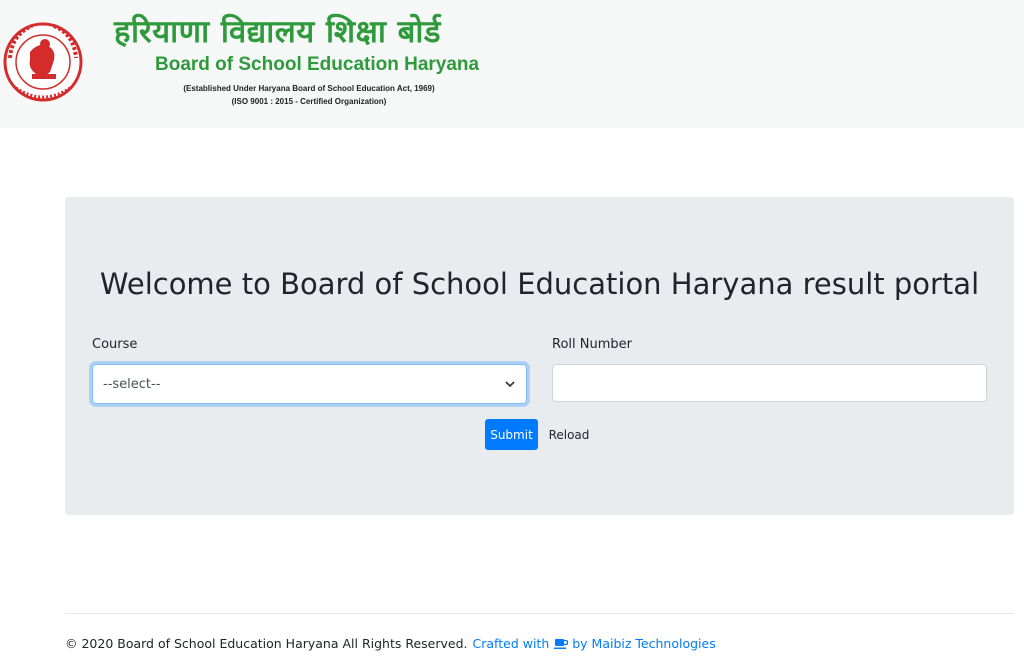 Image resolution: width=1024 pixels, height=662 pixels. Describe the element at coordinates (511, 643) in the screenshot. I see `crafted-with-text: Crafted with` at that location.